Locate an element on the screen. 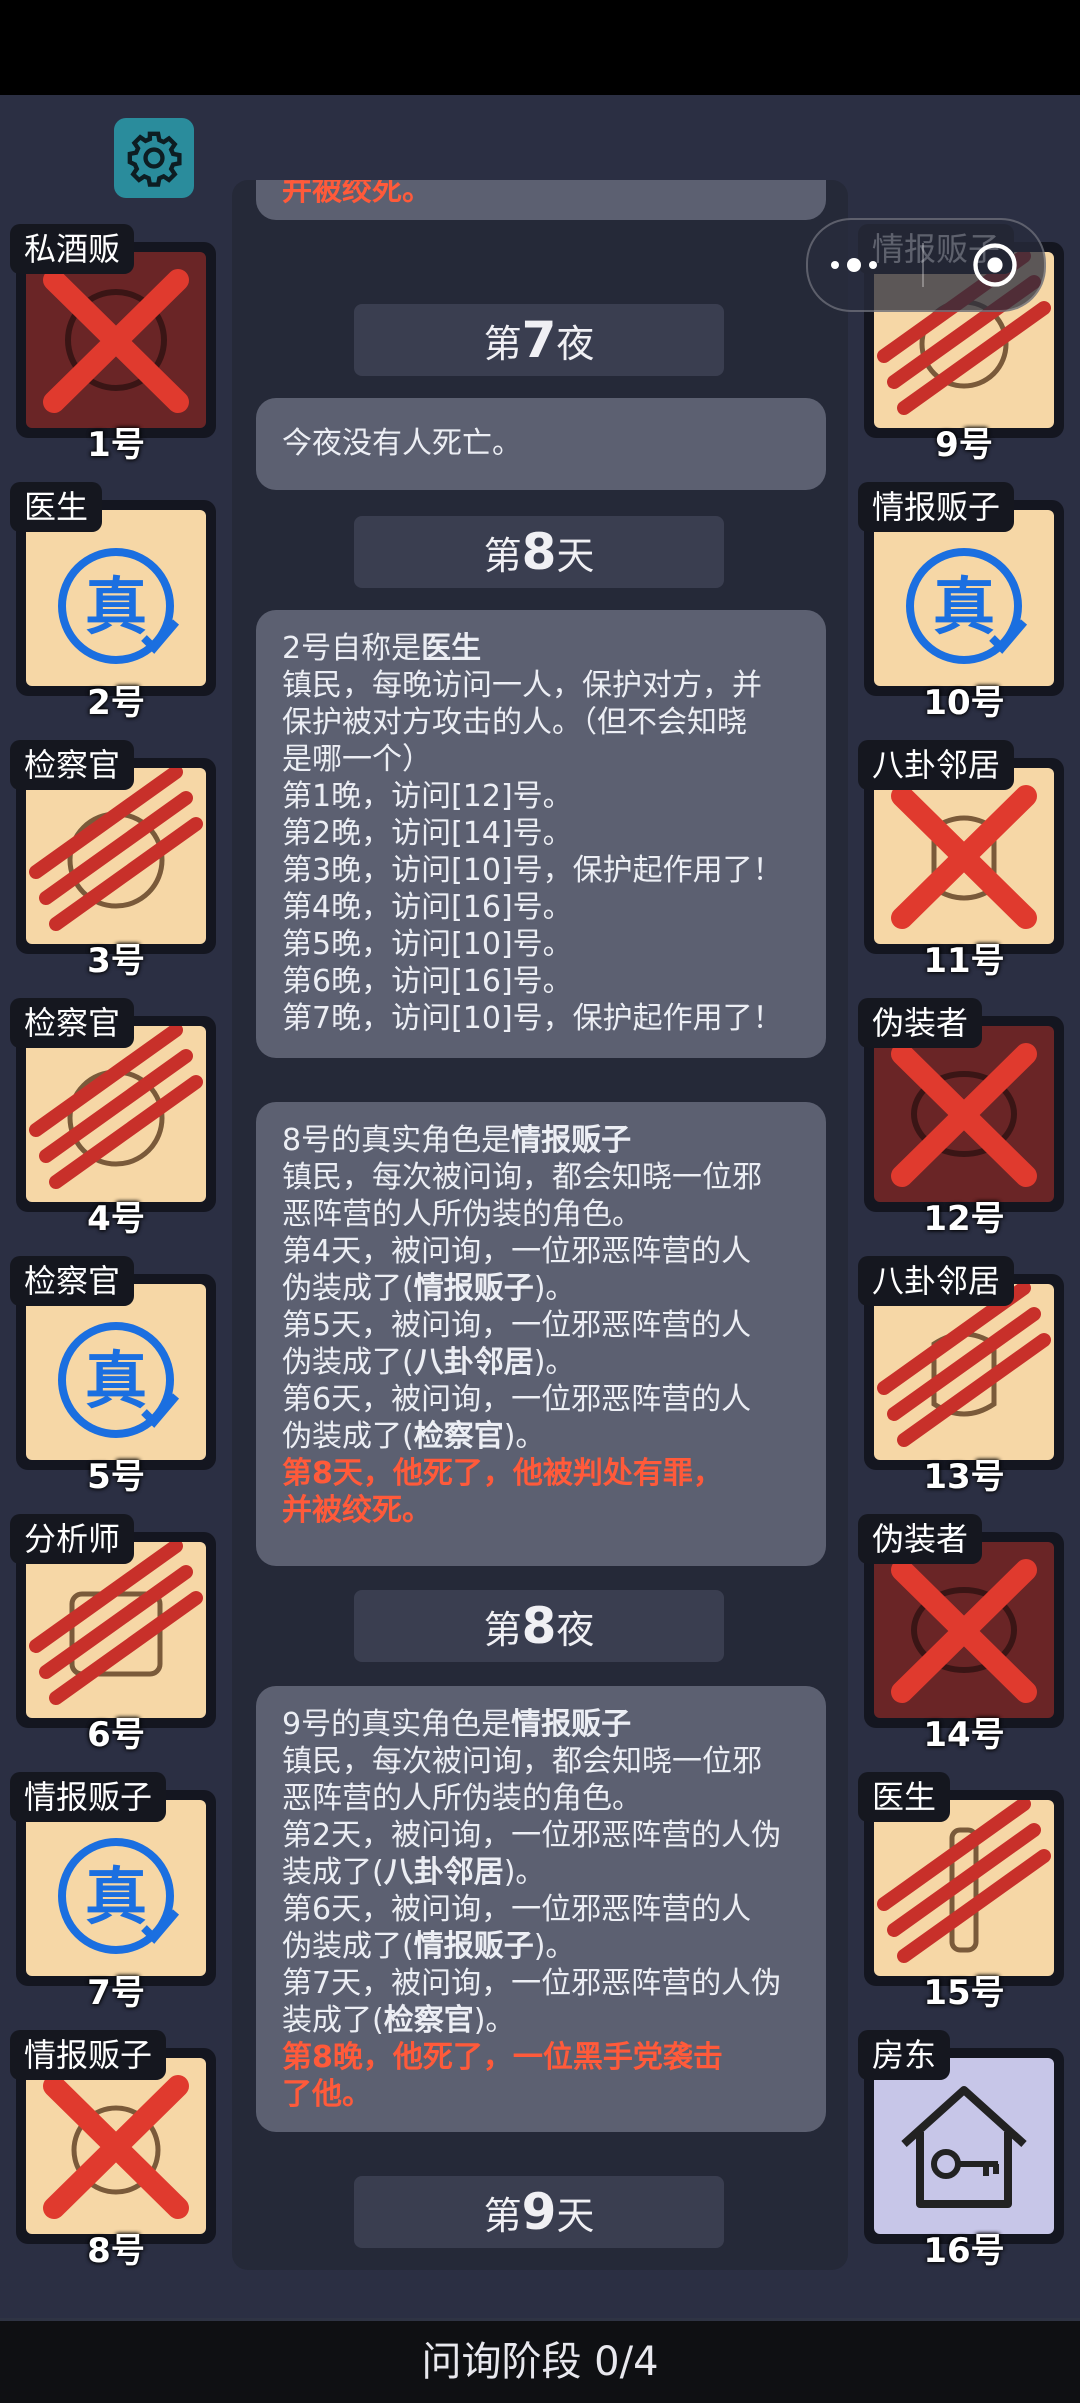 This screenshot has width=1080, height=2403. player-card-1: 私酒贩 1号 is located at coordinates (113, 344).